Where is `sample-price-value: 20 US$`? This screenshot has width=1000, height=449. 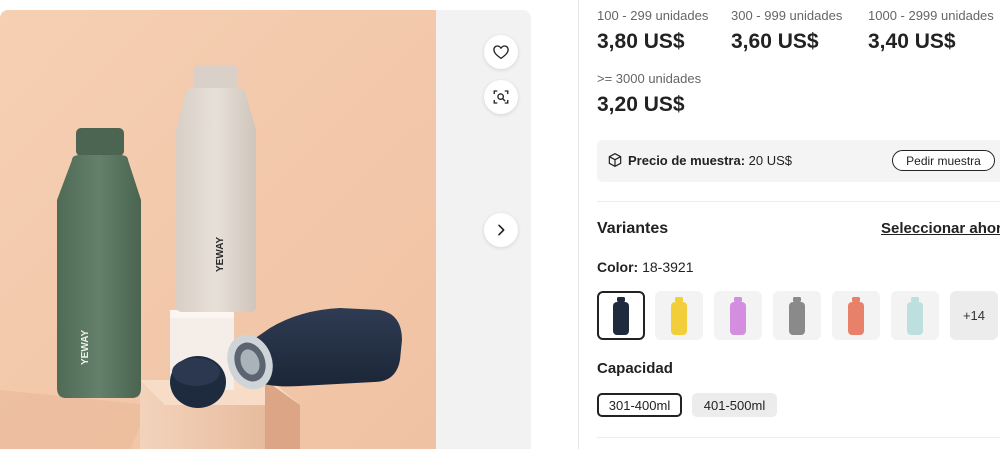
sample-price-value: 20 US$ is located at coordinates (769, 160).